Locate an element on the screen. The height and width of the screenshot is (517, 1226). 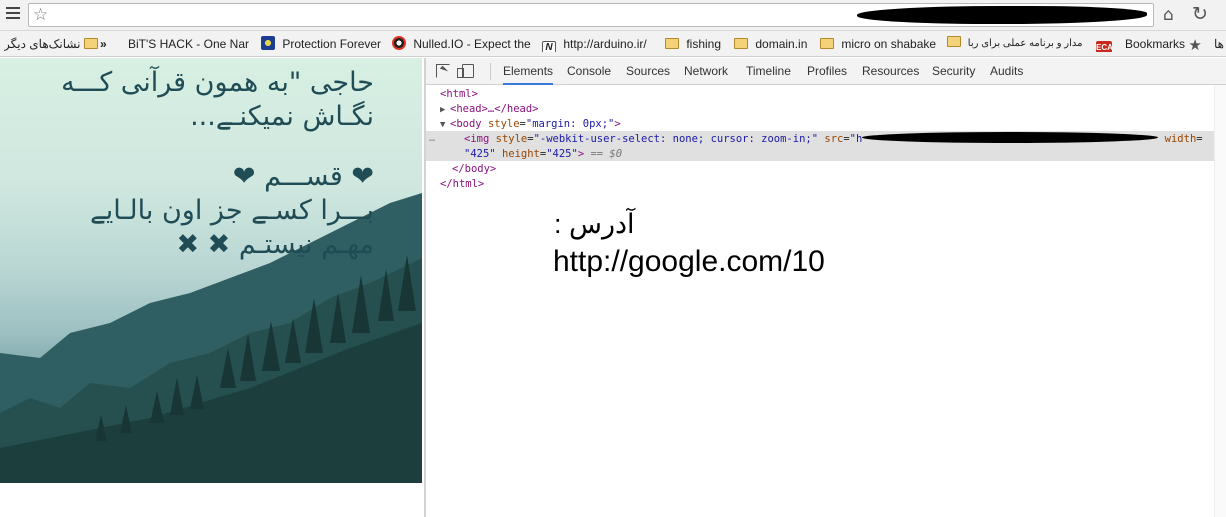
bookmark-label: BiT'S HACK - One Nar is located at coordinates (188, 44).